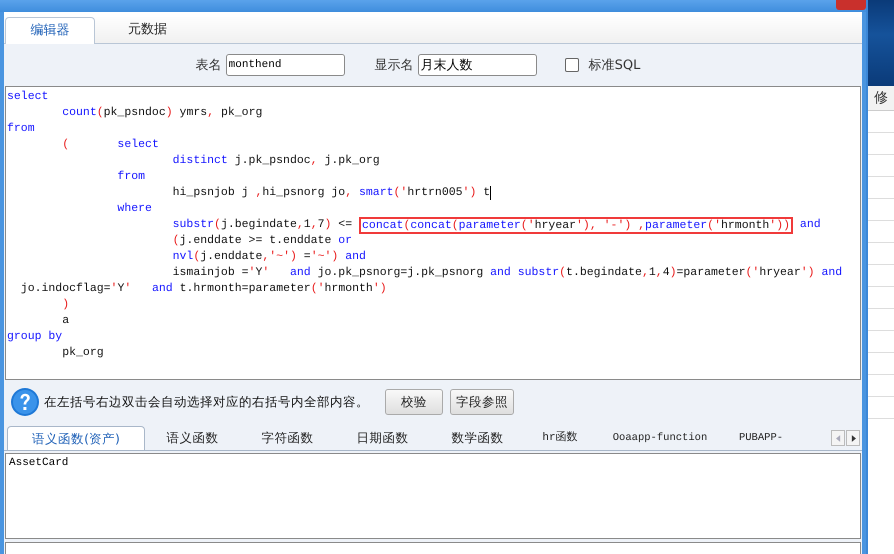 The image size is (894, 554). I want to click on code-line: count(pk_psndoc) ymrs, pk_org, so click(162, 113).